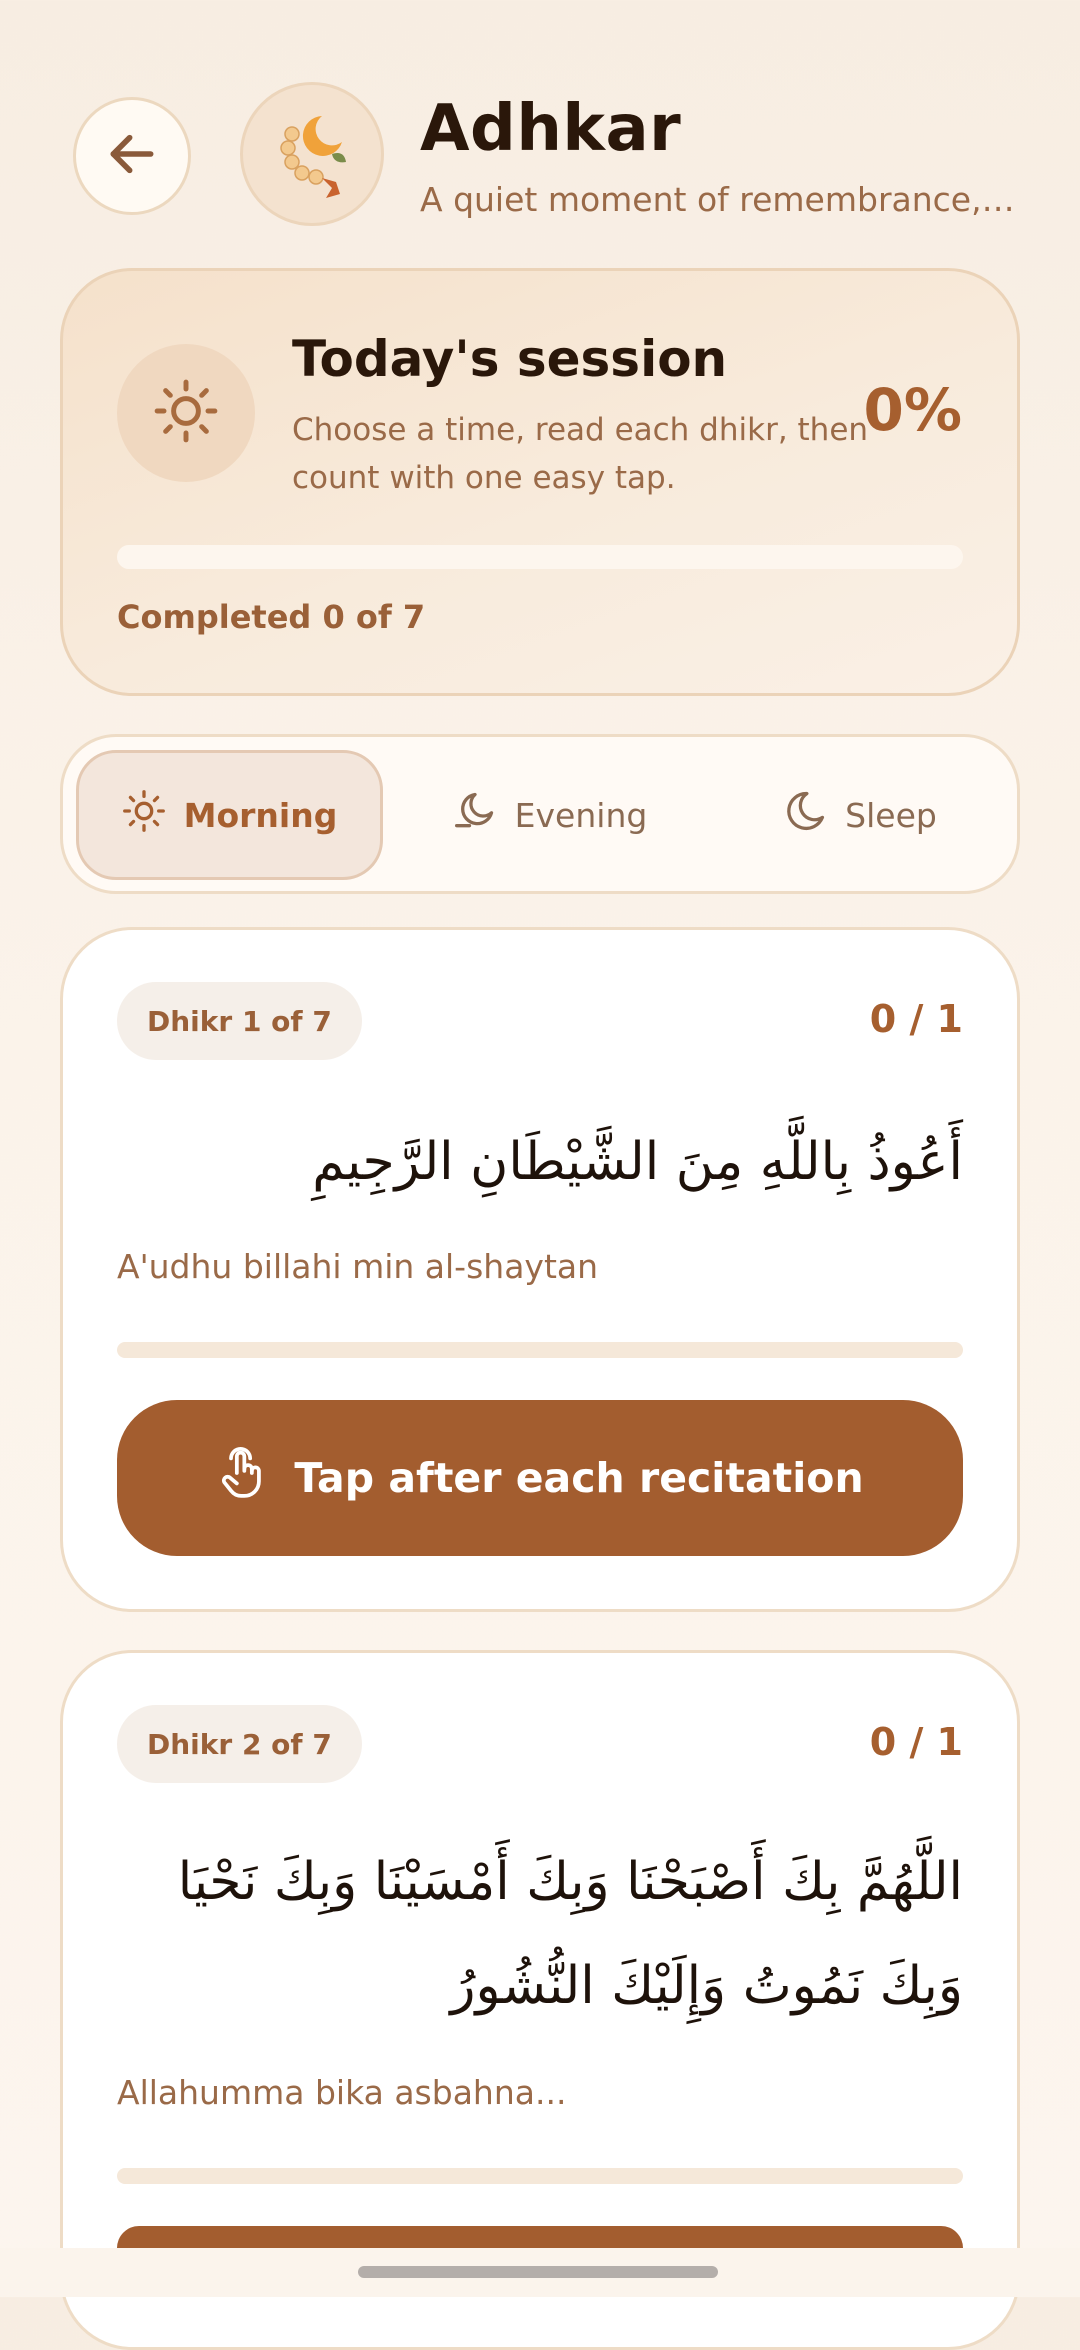 The height and width of the screenshot is (2350, 1080). What do you see at coordinates (540, 557) in the screenshot?
I see `session-progress-bar` at bounding box center [540, 557].